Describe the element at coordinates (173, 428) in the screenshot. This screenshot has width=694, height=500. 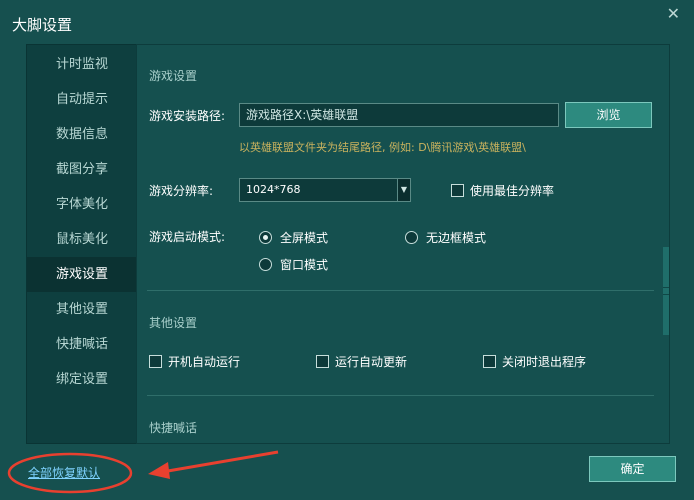
I see `section-title-quick-chat: 快捷喊话` at that location.